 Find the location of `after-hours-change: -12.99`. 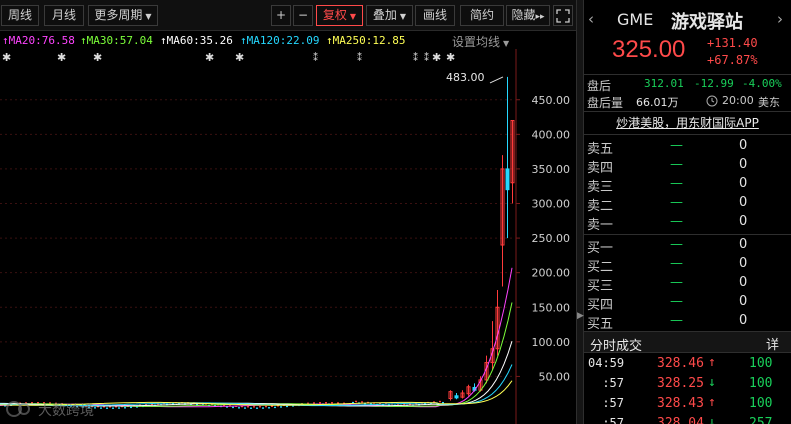

after-hours-change: -12.99 is located at coordinates (714, 83).